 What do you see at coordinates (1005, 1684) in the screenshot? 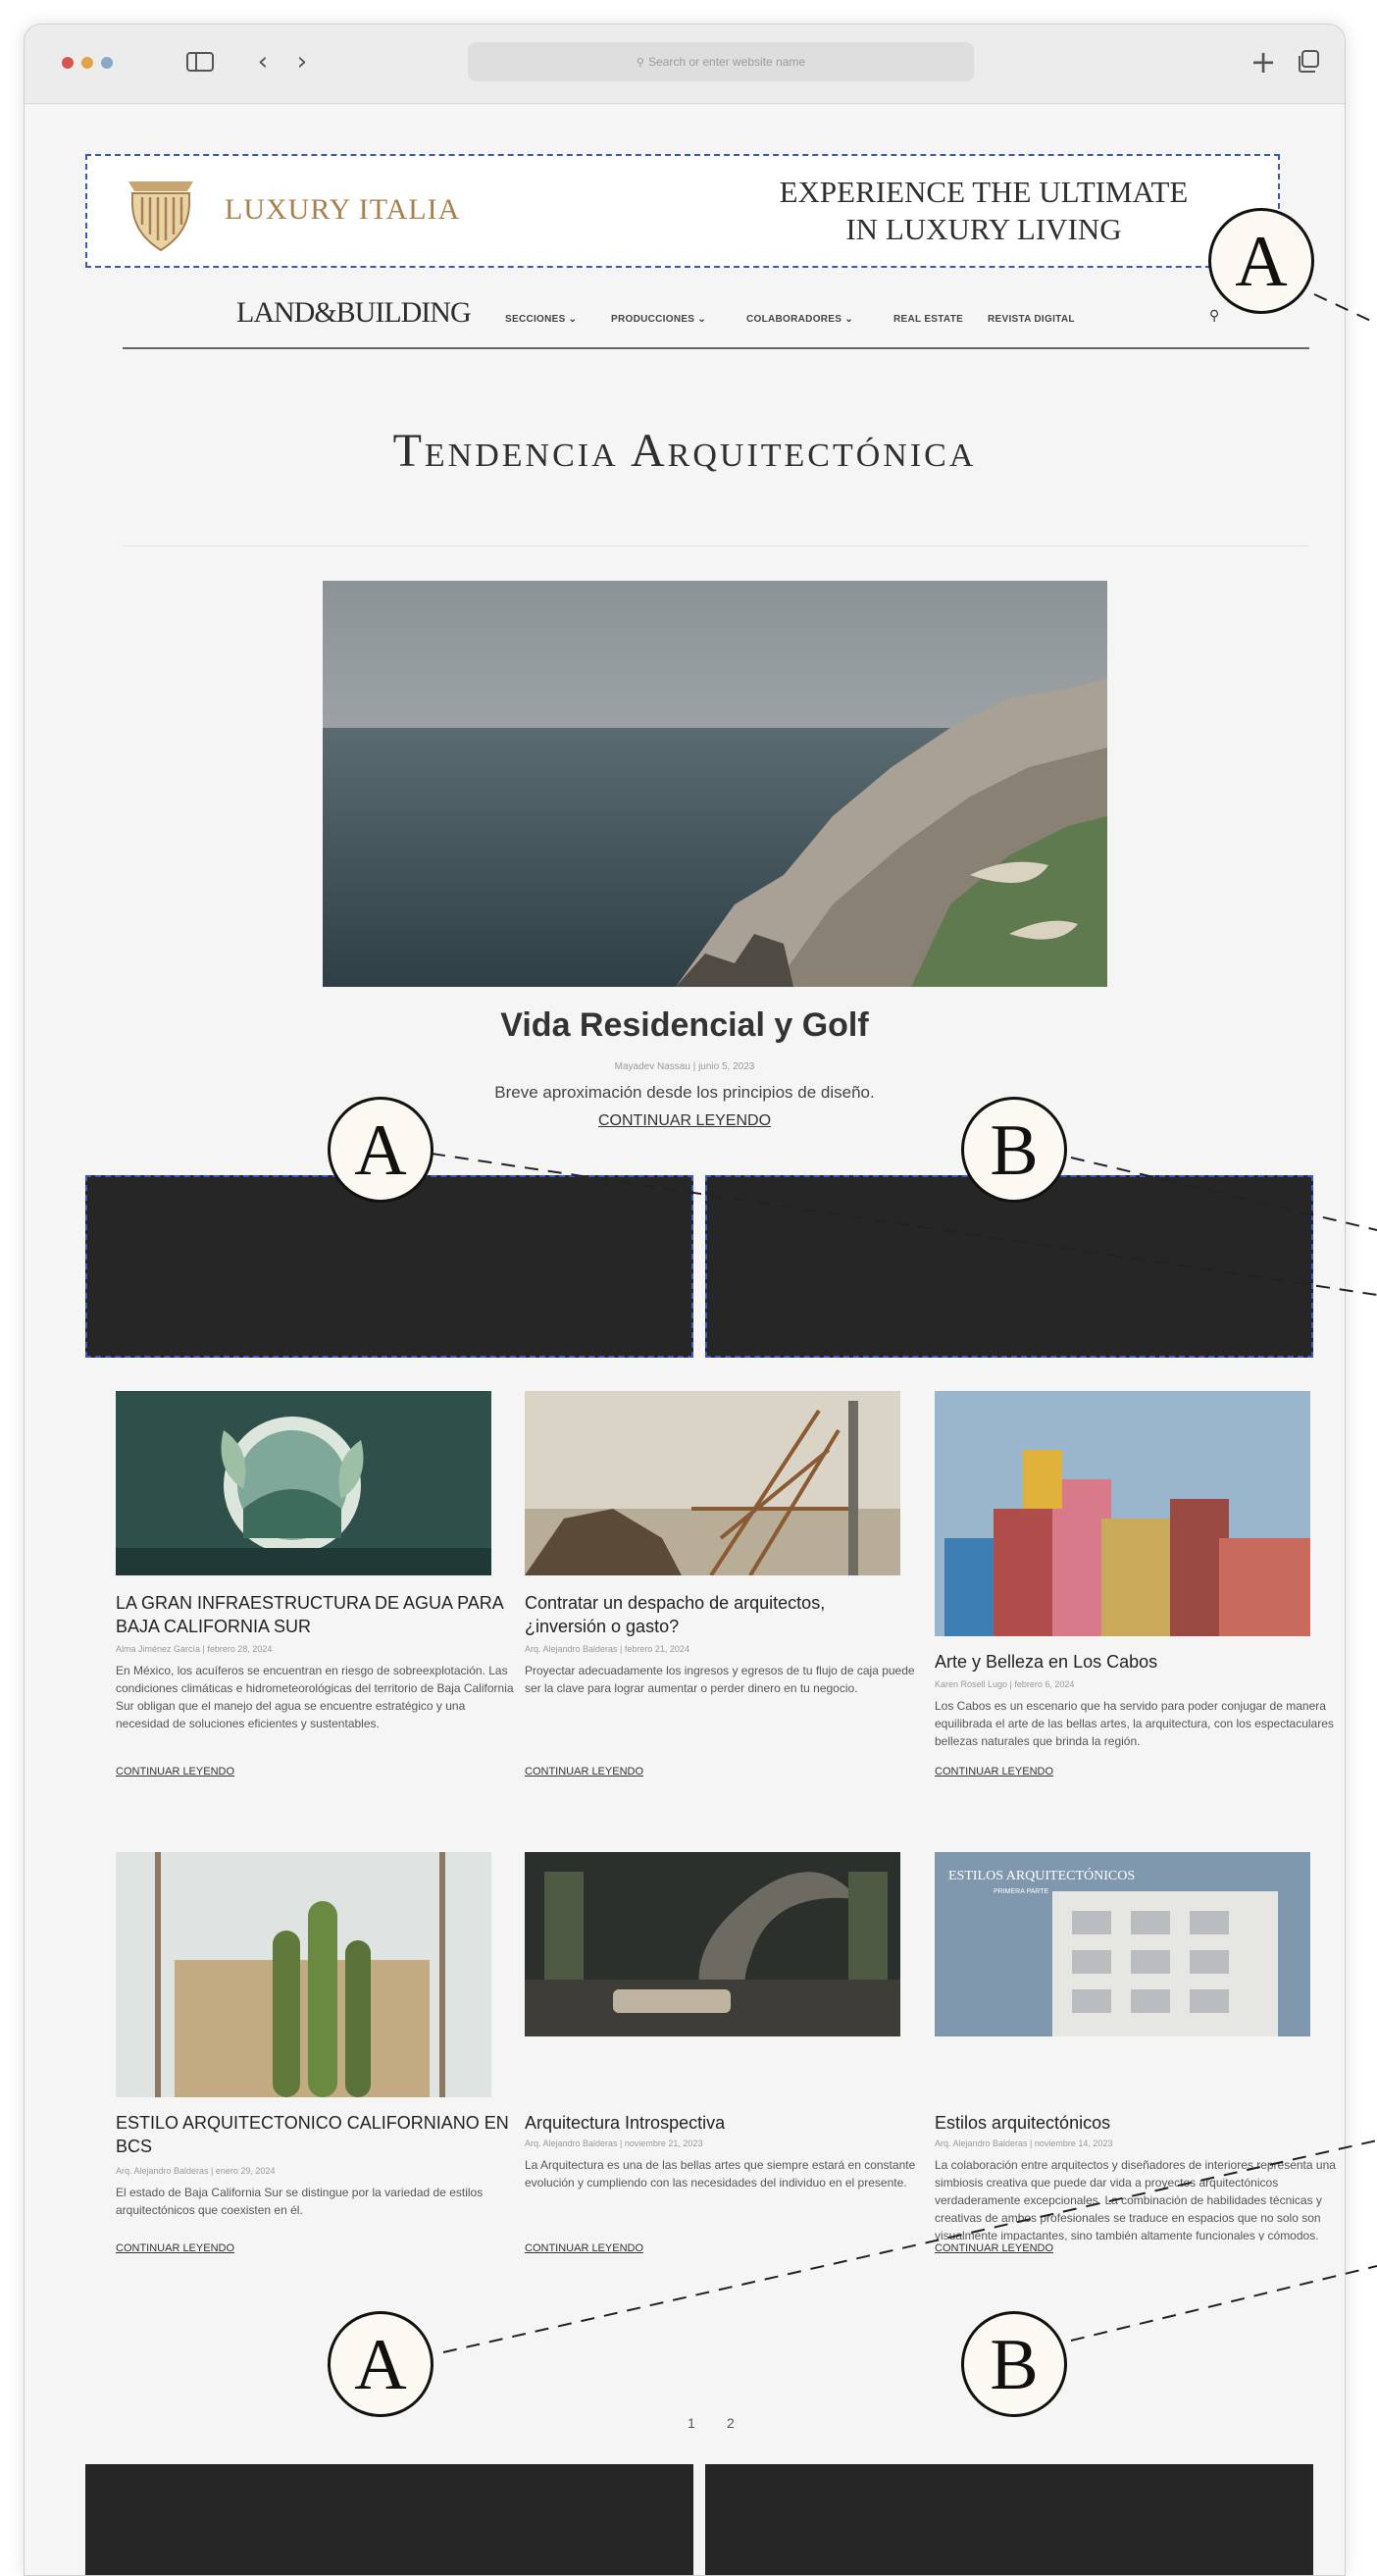
I see `card-meta-arte: Karen Rosell Lugo | febrero 6, 2024` at bounding box center [1005, 1684].